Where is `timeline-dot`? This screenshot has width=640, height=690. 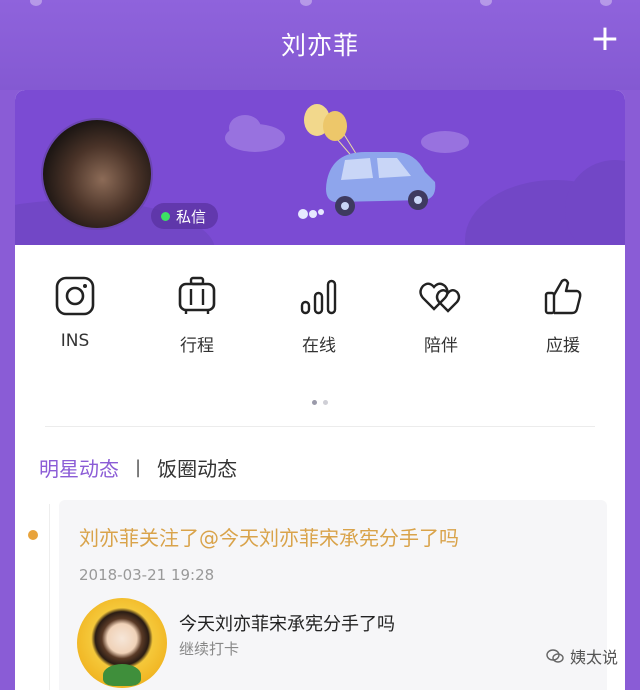
timeline-dot is located at coordinates (33, 535).